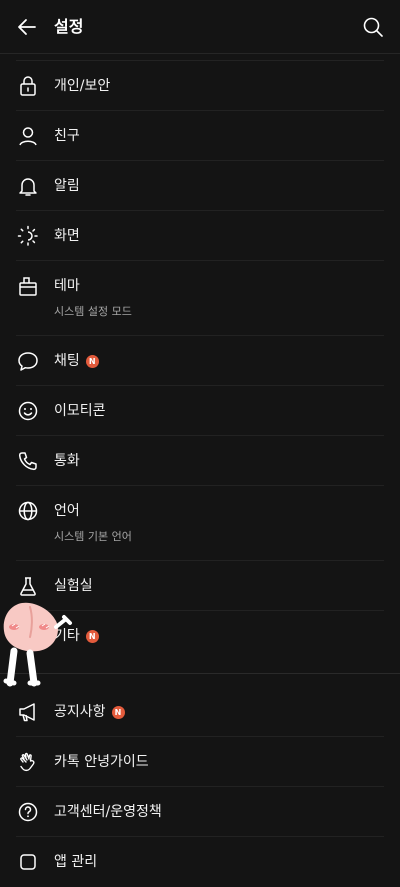 This screenshot has width=400, height=887. What do you see at coordinates (200, 27) in the screenshot?
I see `app-header: 설정` at bounding box center [200, 27].